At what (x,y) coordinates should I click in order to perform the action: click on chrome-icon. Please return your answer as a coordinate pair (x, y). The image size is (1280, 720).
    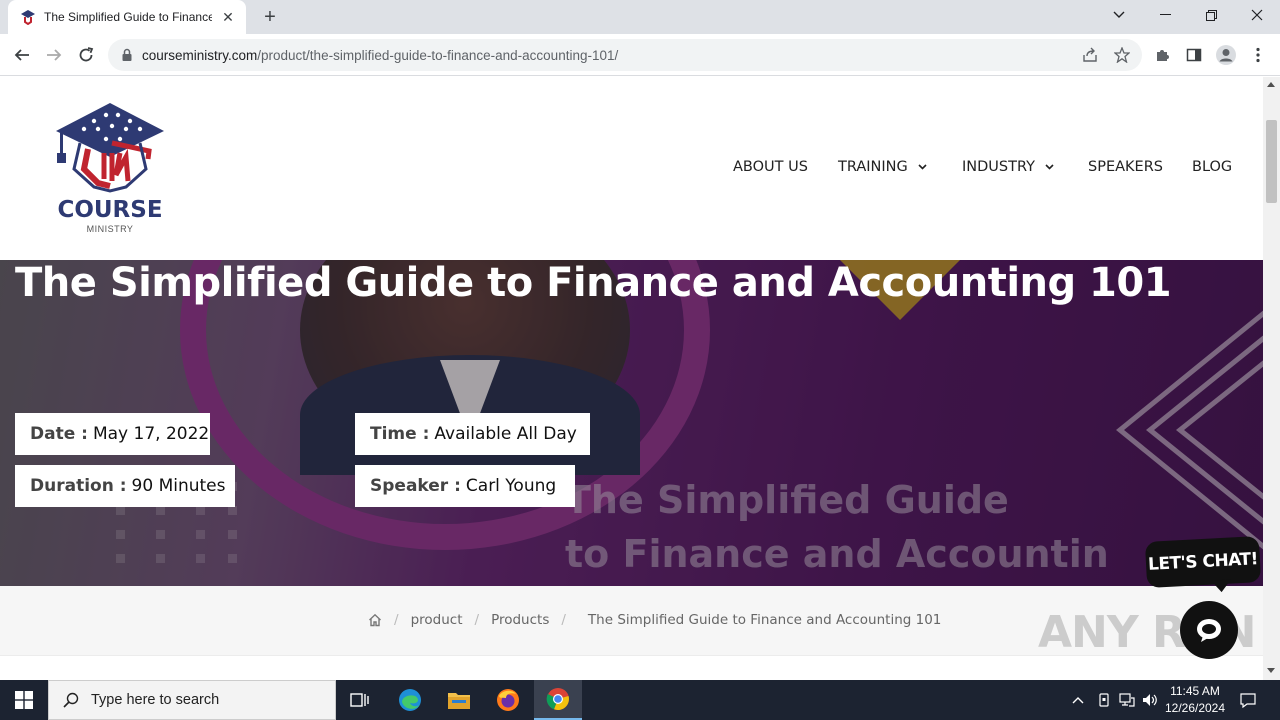
    Looking at the image, I should click on (557, 699).